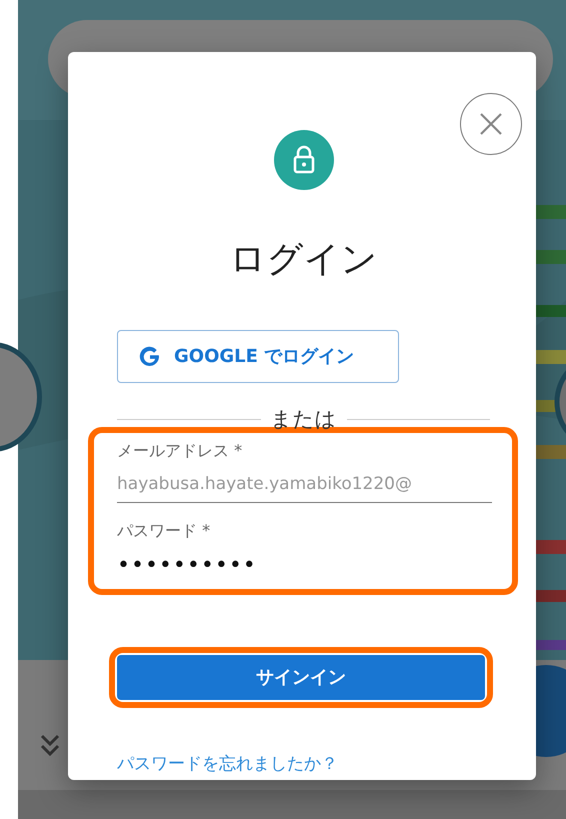 Image resolution: width=566 pixels, height=819 pixels. I want to click on google-icon, so click(150, 356).